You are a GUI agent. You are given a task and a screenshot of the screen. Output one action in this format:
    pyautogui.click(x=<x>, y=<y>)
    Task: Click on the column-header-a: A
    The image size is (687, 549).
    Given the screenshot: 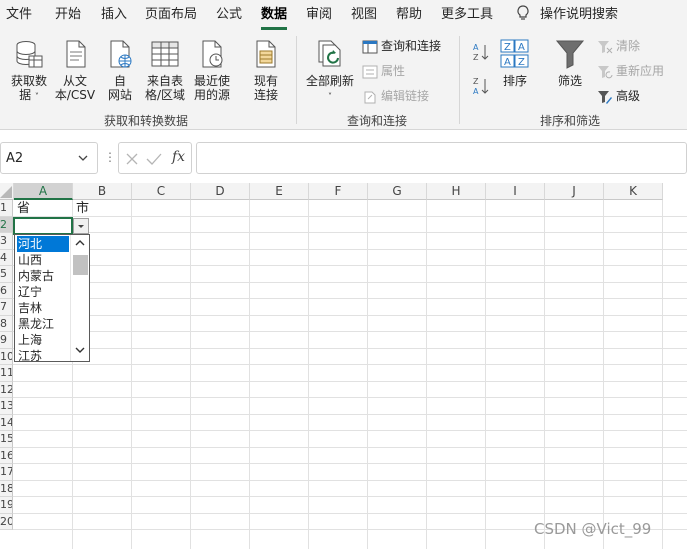 What is the action you would take?
    pyautogui.click(x=43, y=191)
    